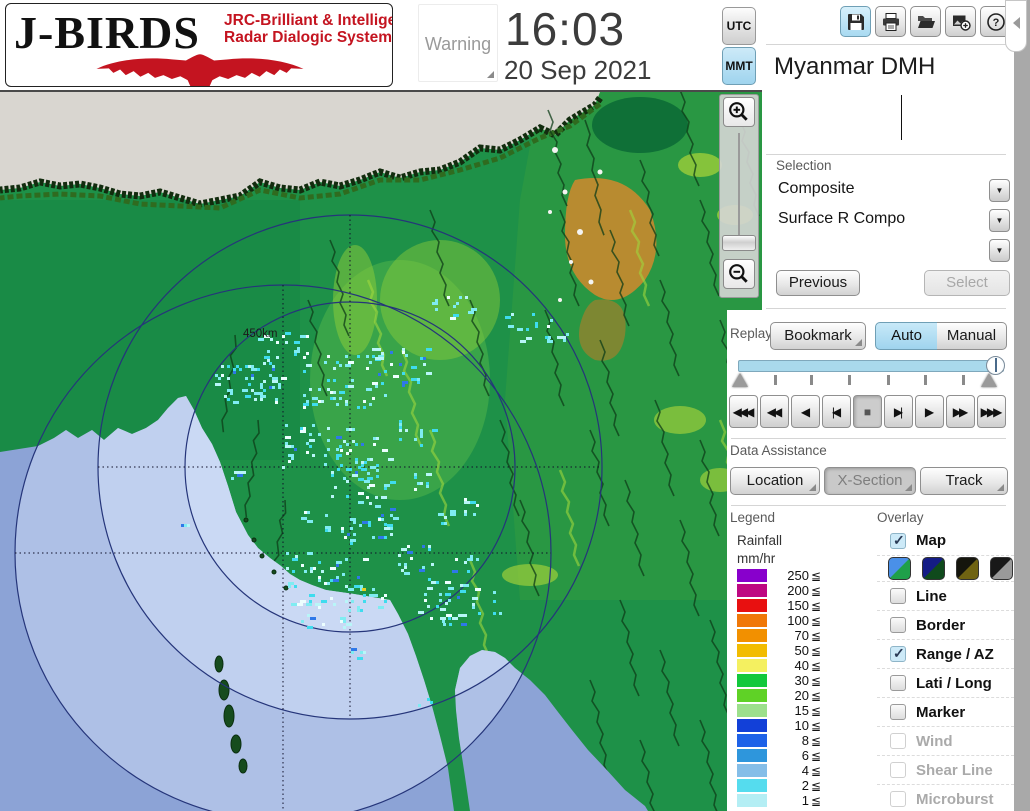 The image size is (1030, 811). I want to click on x-section-button: X-Section, so click(870, 481).